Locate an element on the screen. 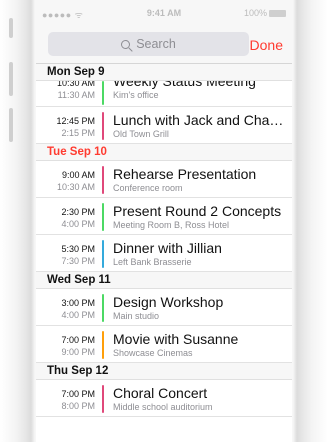 Image resolution: width=328 pixels, height=442 pixels. event-location: Middle school auditorium is located at coordinates (163, 407).